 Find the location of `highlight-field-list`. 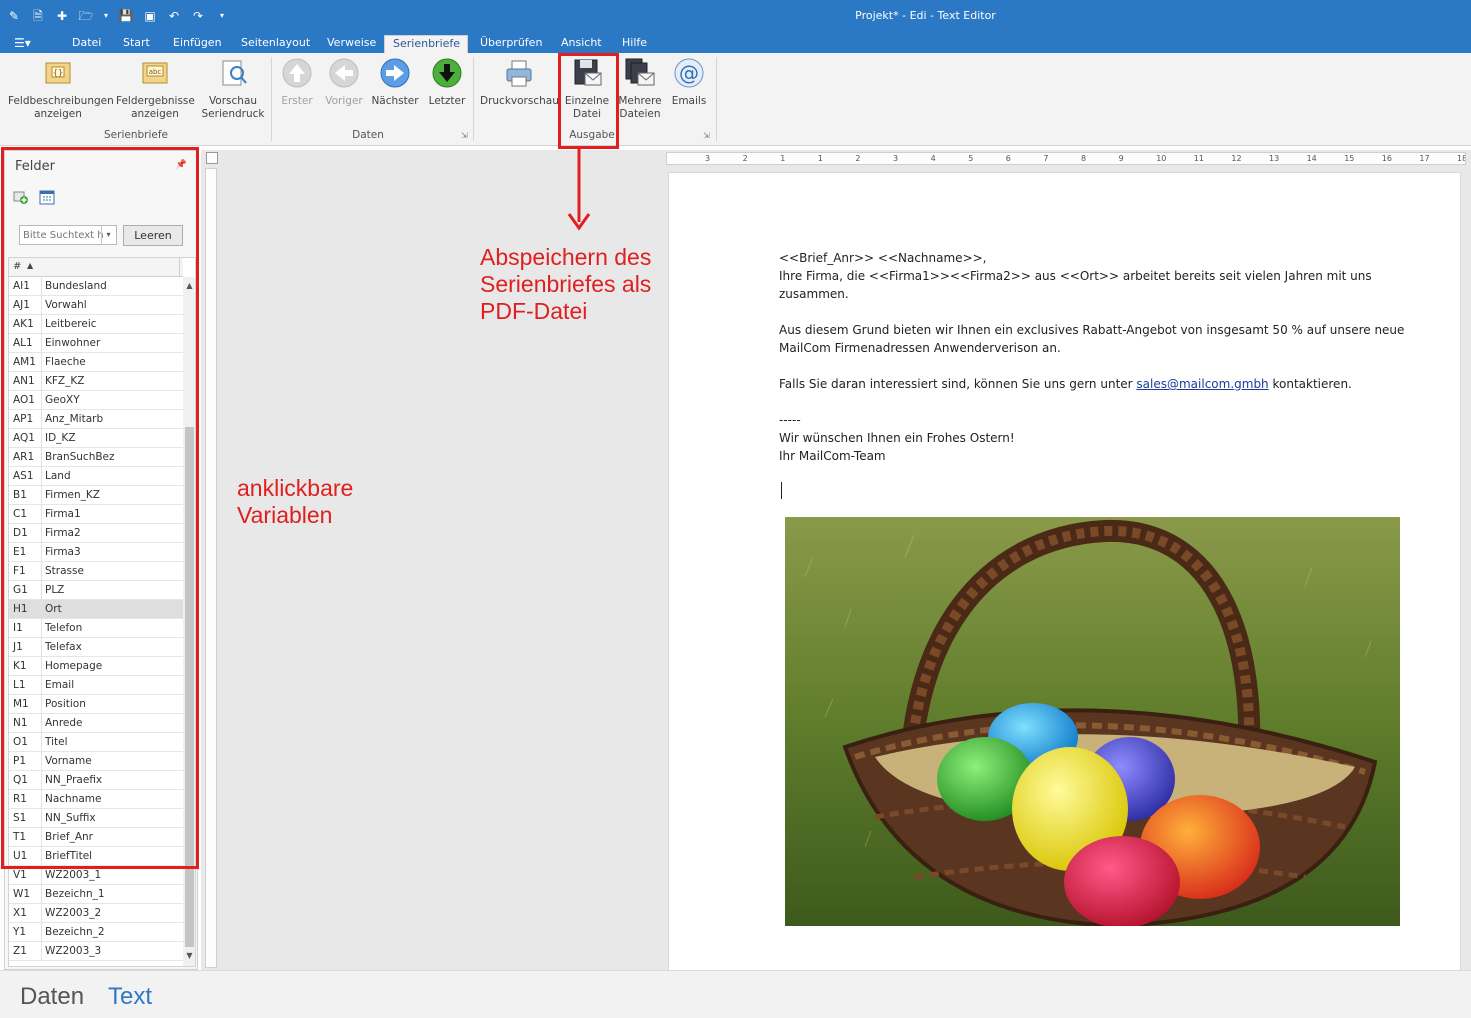

highlight-field-list is located at coordinates (100, 508).